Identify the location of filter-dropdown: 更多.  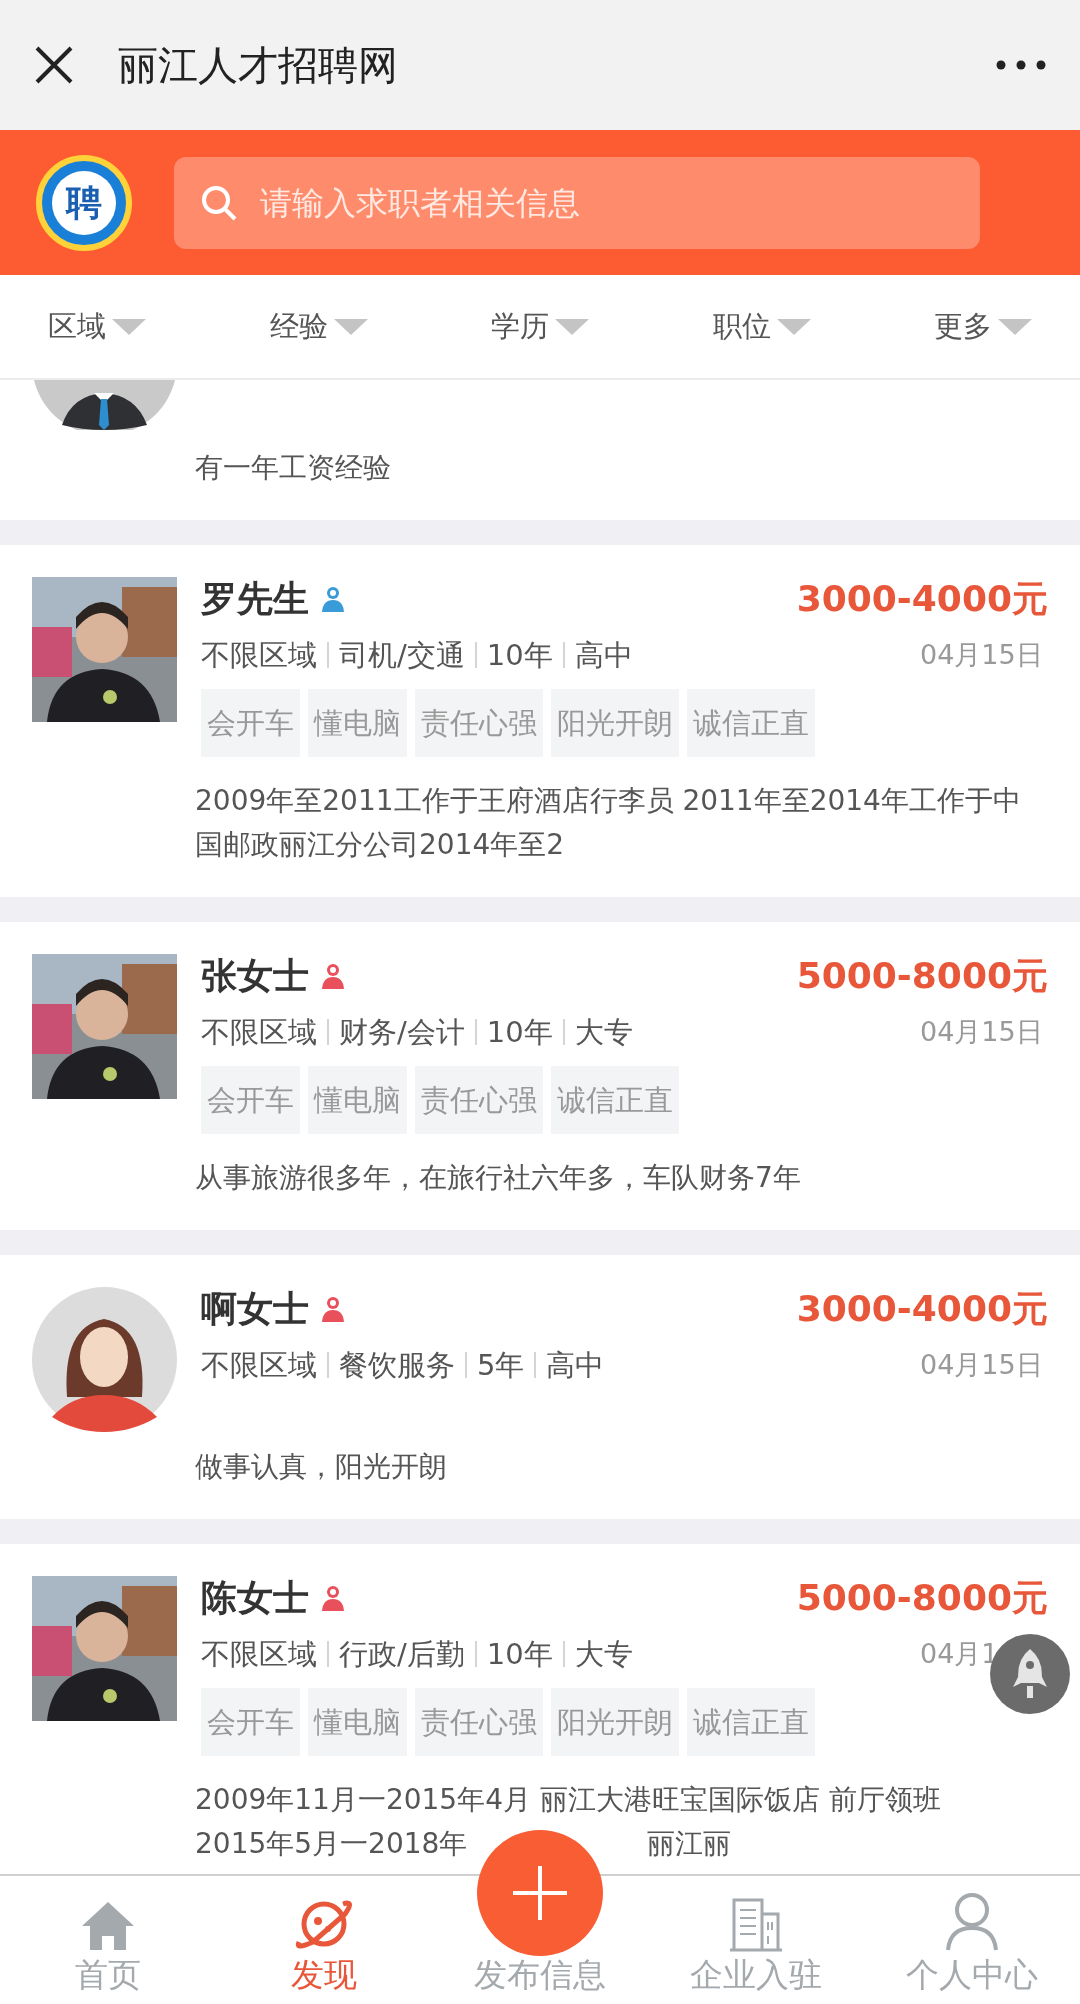
(983, 326).